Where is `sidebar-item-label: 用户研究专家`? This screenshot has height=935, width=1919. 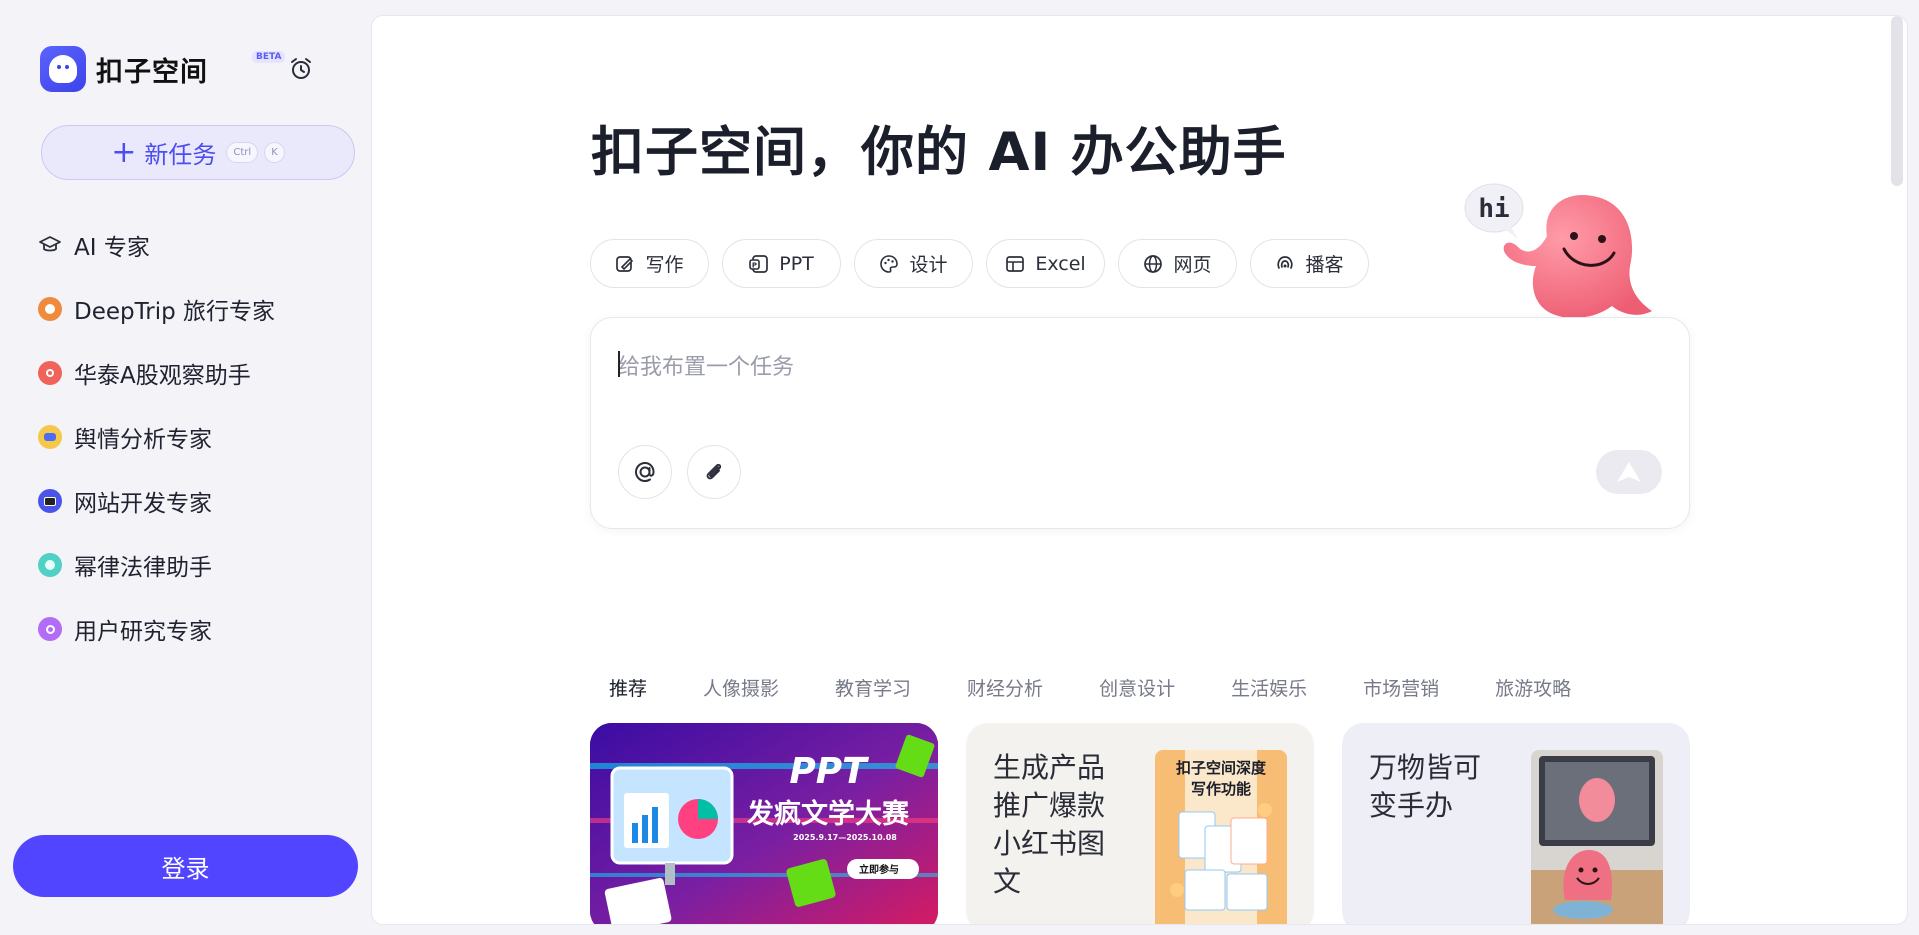 sidebar-item-label: 用户研究专家 is located at coordinates (143, 632).